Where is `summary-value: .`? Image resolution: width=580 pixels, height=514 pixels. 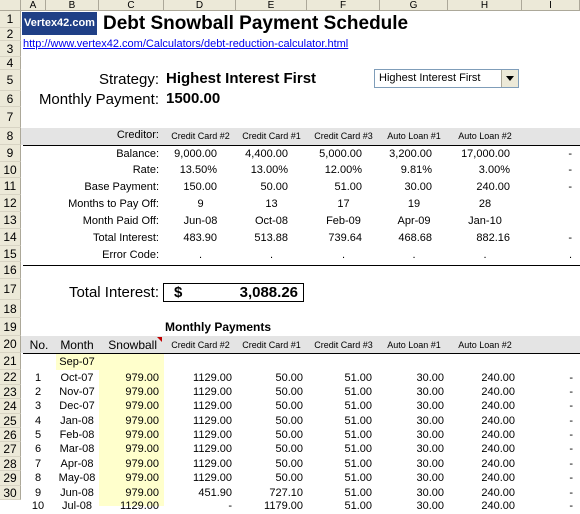 summary-value: . is located at coordinates (200, 255).